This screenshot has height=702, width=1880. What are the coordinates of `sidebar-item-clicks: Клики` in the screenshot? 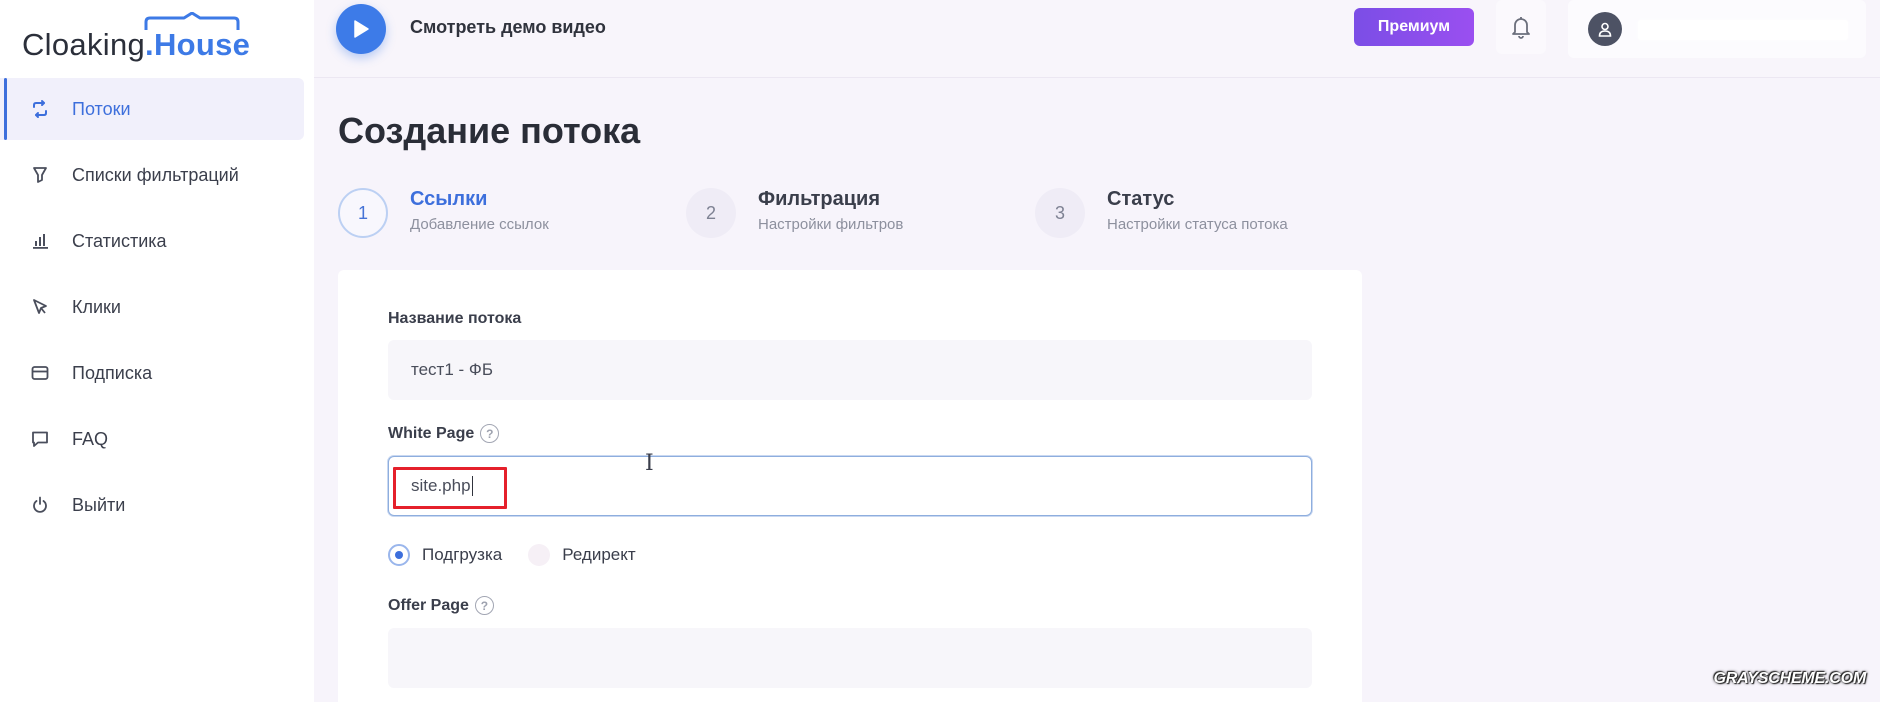 It's located at (157, 307).